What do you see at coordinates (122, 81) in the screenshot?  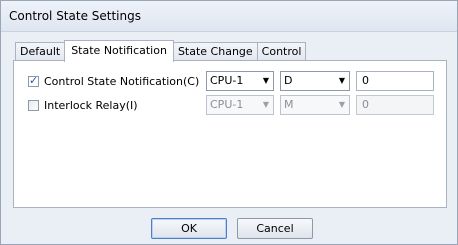 I see `control-state-notification-label: Control State Notification(C)` at bounding box center [122, 81].